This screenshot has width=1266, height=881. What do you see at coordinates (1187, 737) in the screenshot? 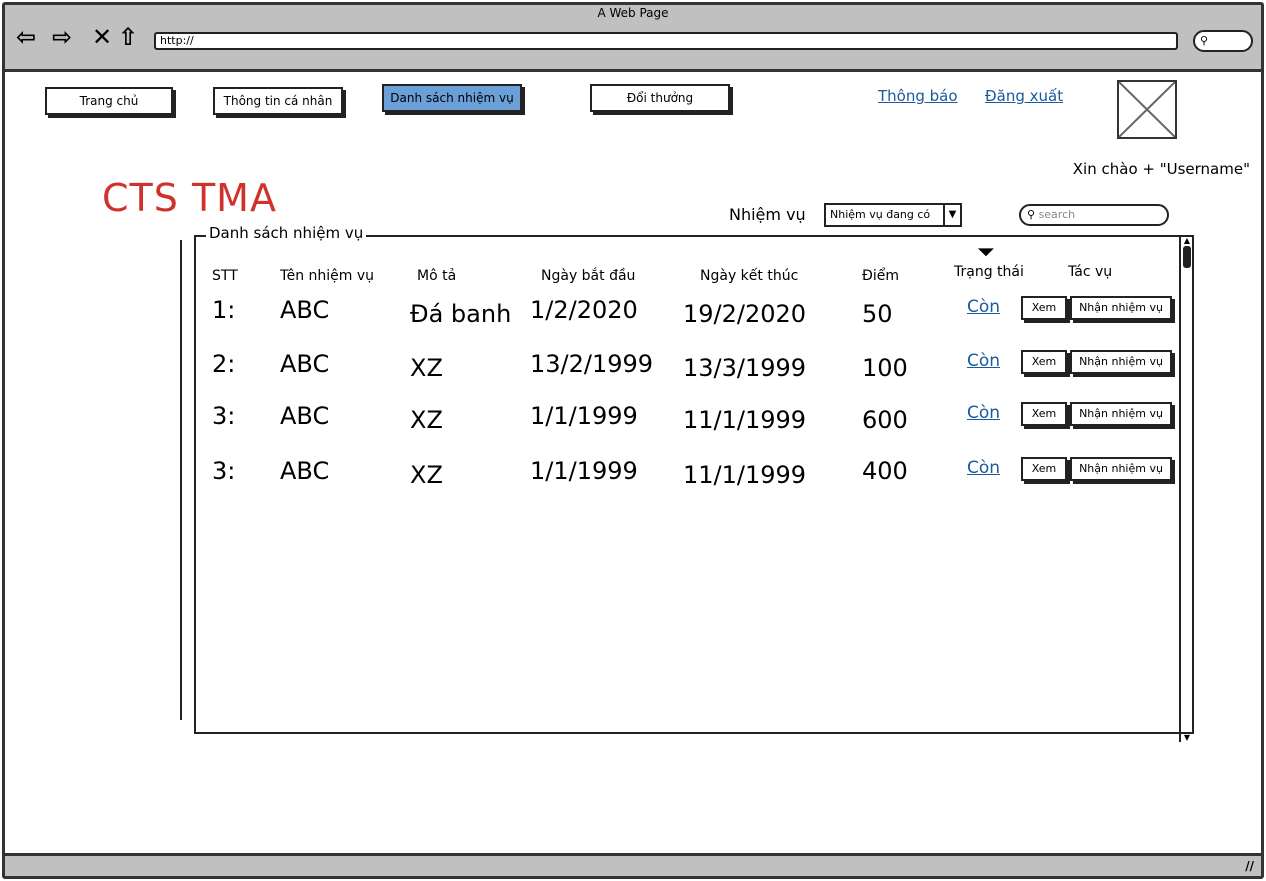
I see `scroll-down-icon: ▼` at bounding box center [1187, 737].